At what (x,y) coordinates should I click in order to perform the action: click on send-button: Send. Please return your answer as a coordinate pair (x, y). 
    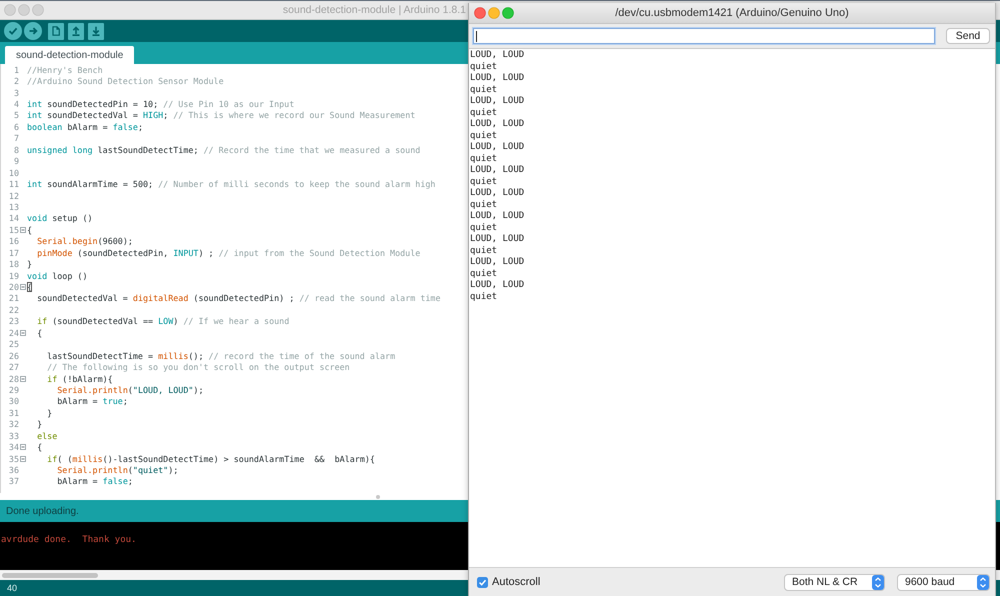
    Looking at the image, I should click on (968, 36).